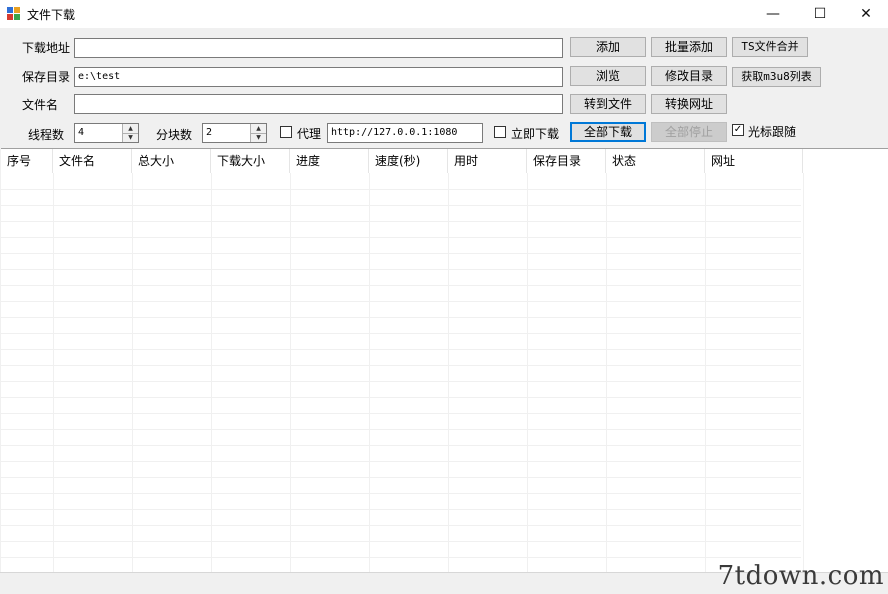 This screenshot has height=594, width=888. Describe the element at coordinates (309, 134) in the screenshot. I see `proxy-label: 代理` at that location.